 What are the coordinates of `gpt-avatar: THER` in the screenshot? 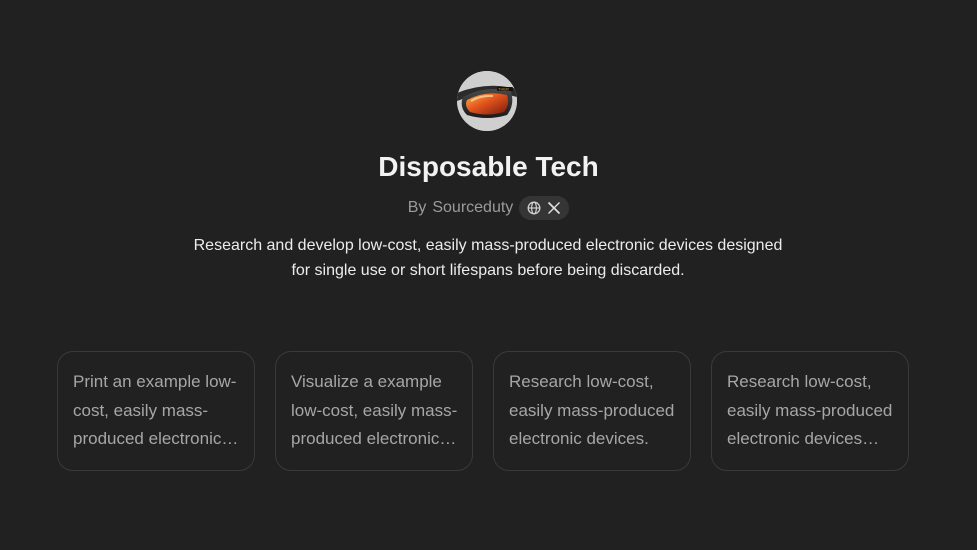 It's located at (487, 101).